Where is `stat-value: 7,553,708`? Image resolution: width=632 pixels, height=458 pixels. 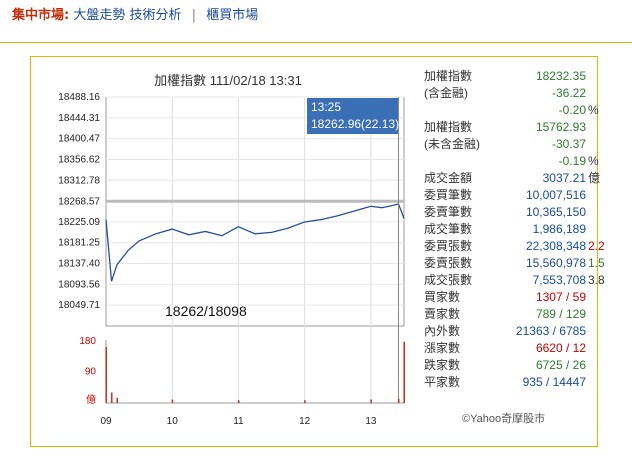
stat-value: 7,553,708 is located at coordinates (559, 280).